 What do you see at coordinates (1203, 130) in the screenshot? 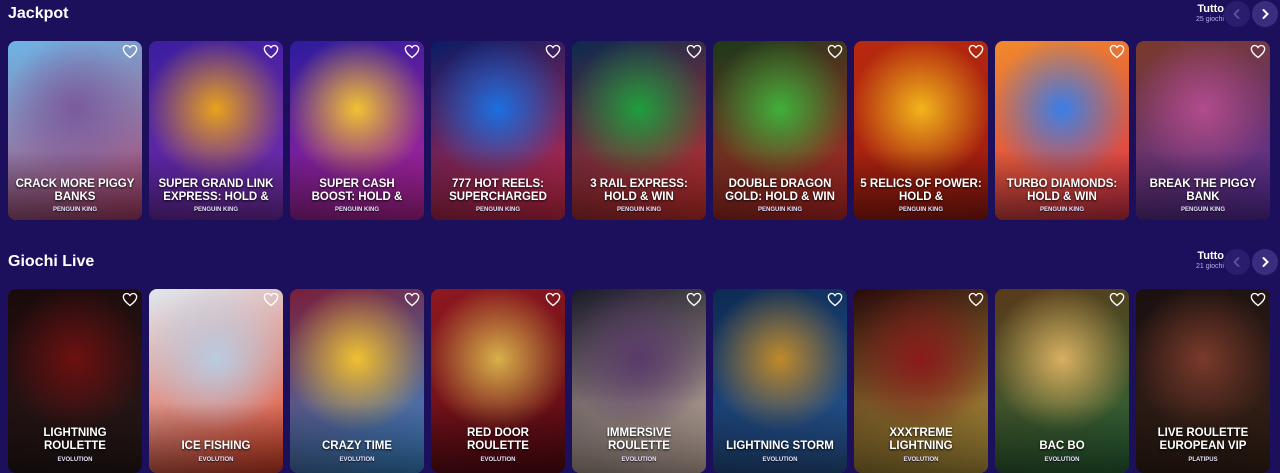
I see `game-card: BREAK THE PIGGY BANK PENGUIN KING` at bounding box center [1203, 130].